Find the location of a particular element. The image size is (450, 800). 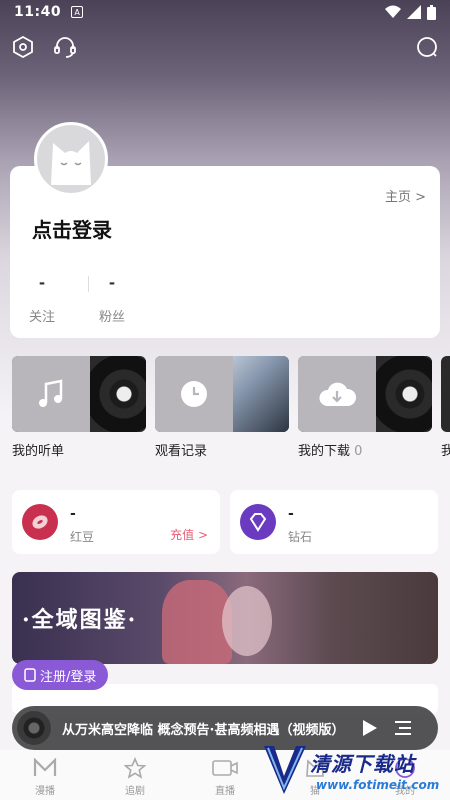

playlist-icon is located at coordinates (403, 728).